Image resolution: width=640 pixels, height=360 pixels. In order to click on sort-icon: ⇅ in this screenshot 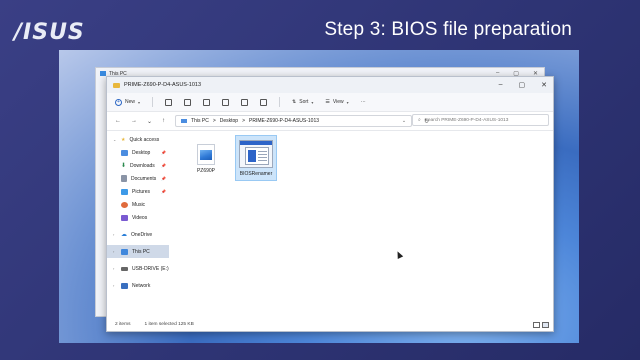, I will do `click(294, 102)`.